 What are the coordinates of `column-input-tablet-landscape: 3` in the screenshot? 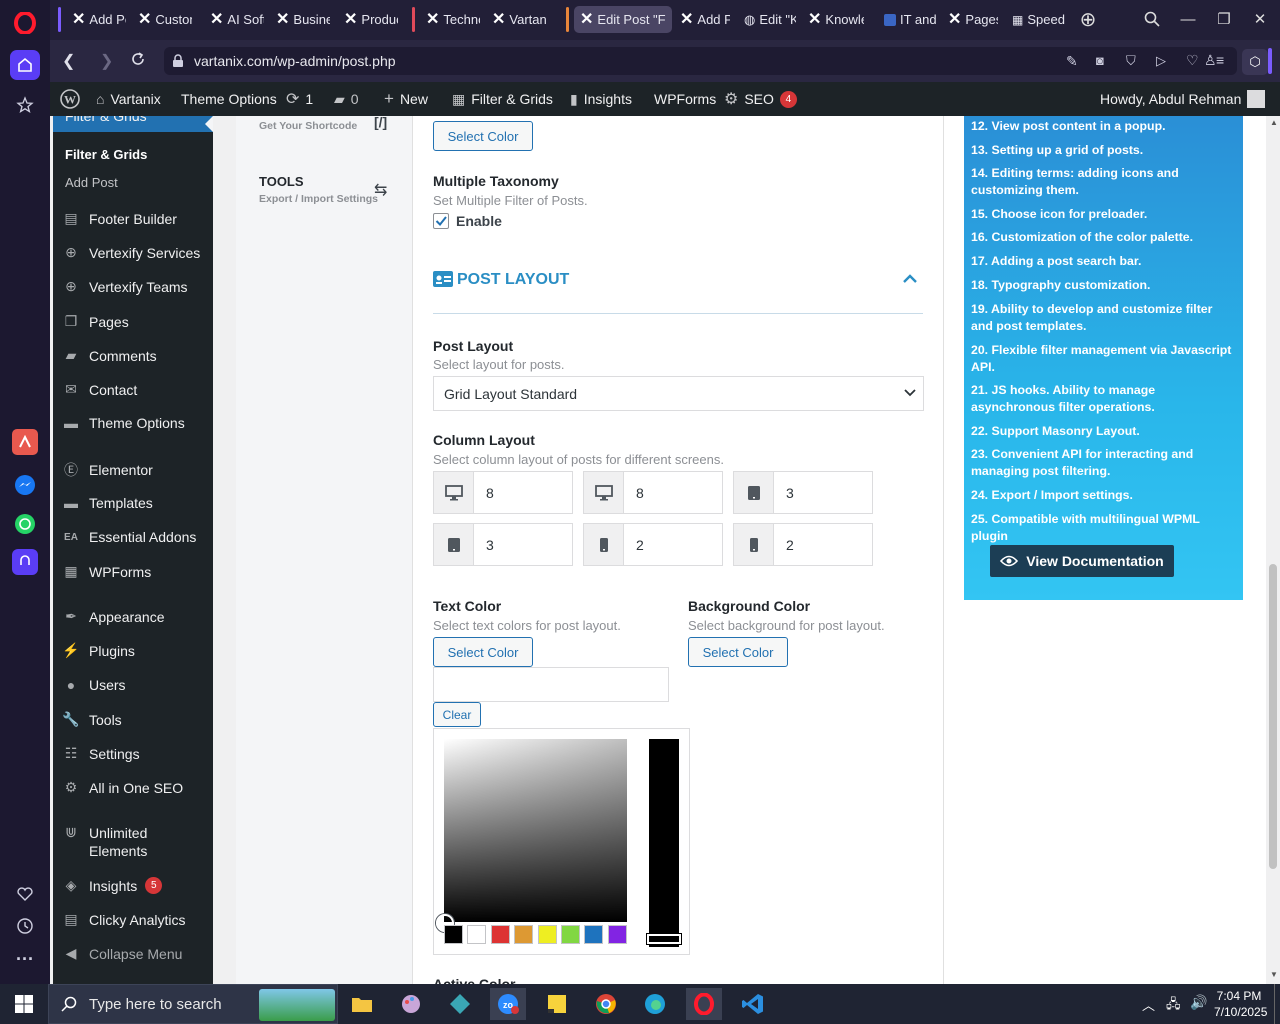 It's located at (803, 492).